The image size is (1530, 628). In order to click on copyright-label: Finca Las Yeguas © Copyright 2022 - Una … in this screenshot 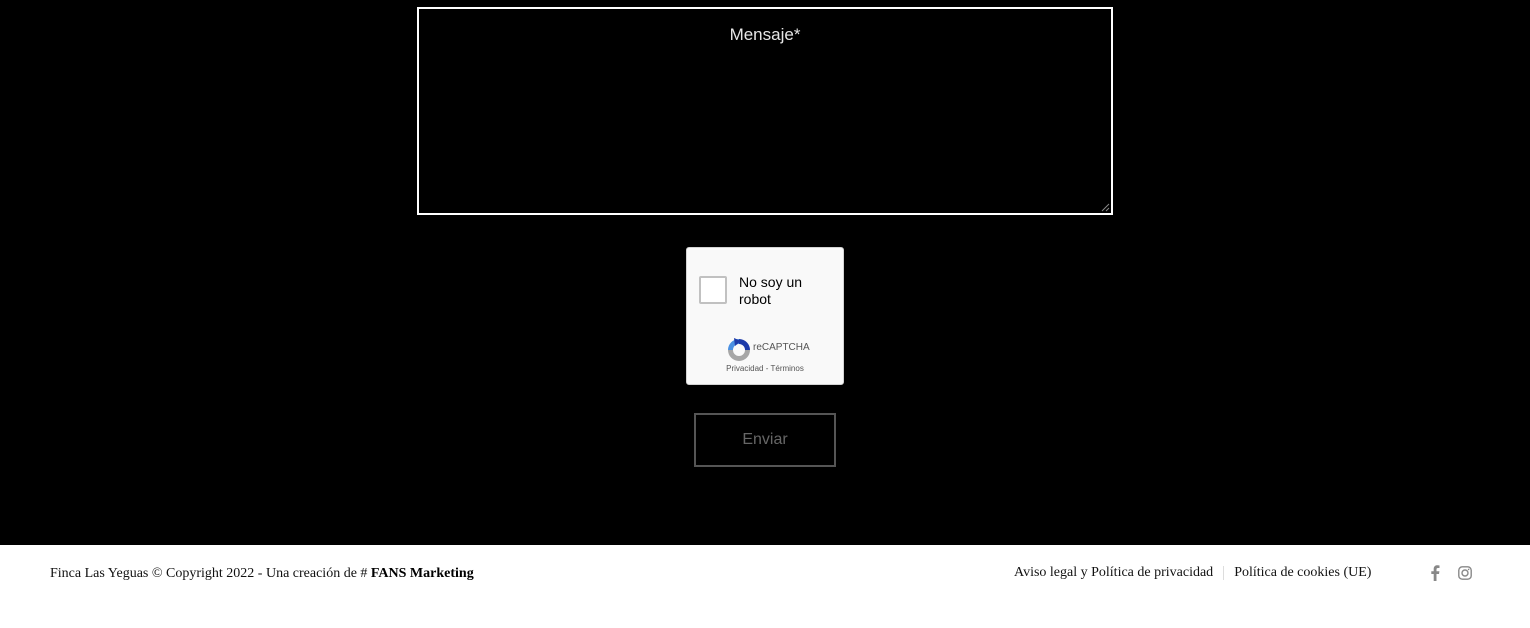, I will do `click(210, 573)`.